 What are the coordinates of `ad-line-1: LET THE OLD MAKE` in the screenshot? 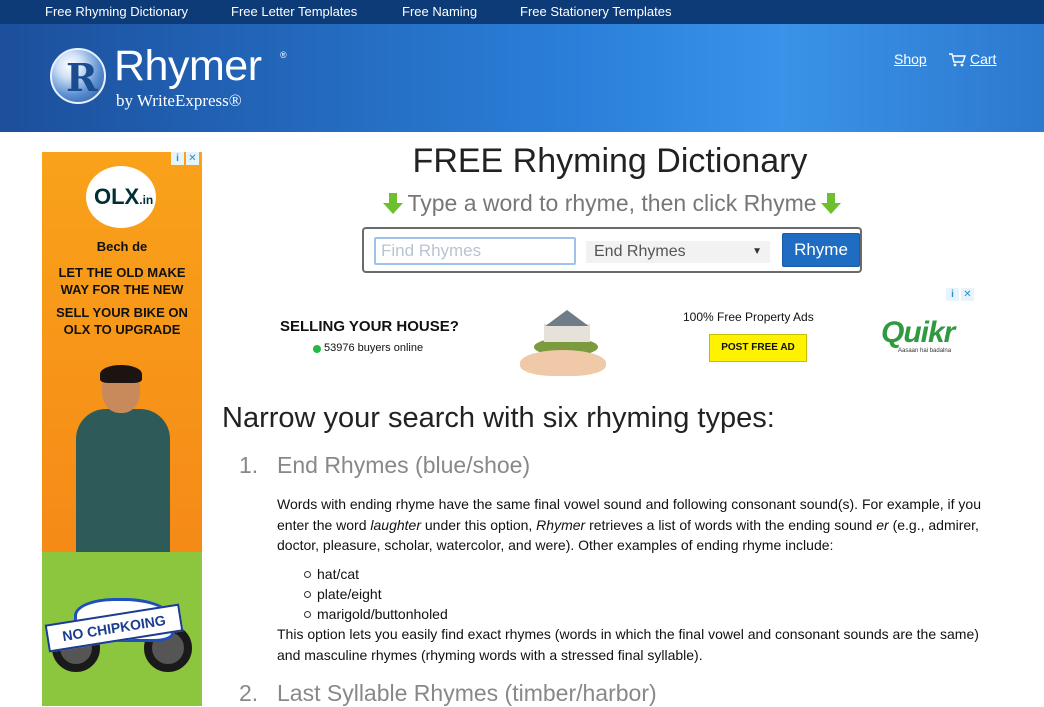 It's located at (122, 272).